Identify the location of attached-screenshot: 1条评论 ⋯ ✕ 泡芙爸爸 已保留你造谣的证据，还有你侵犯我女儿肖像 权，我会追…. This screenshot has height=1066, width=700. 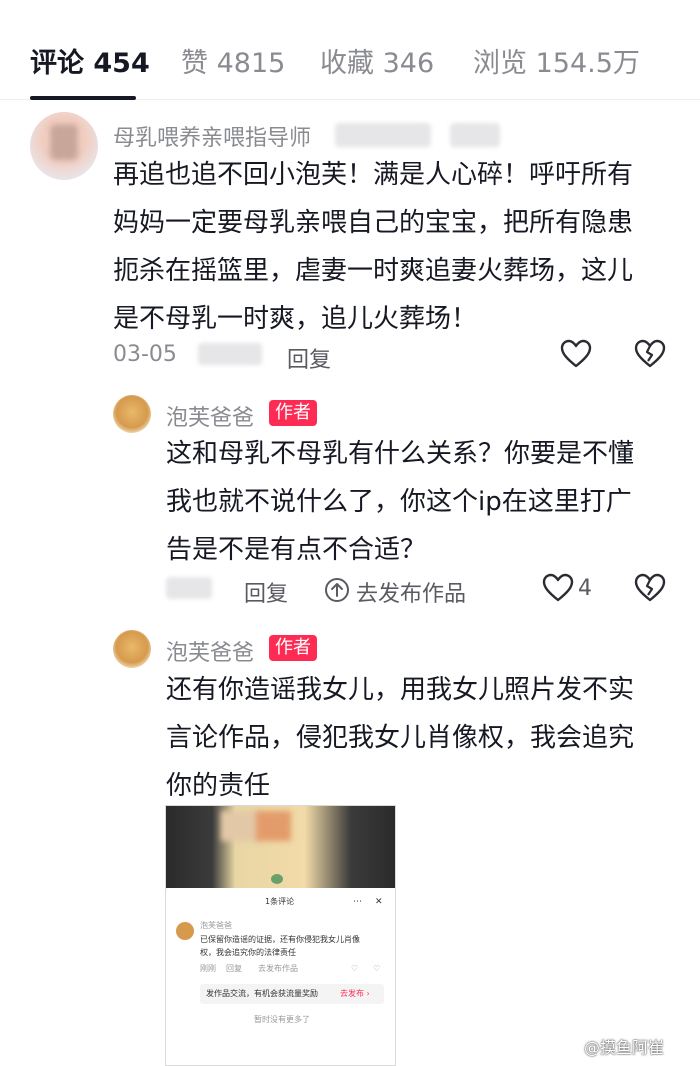
(280, 935).